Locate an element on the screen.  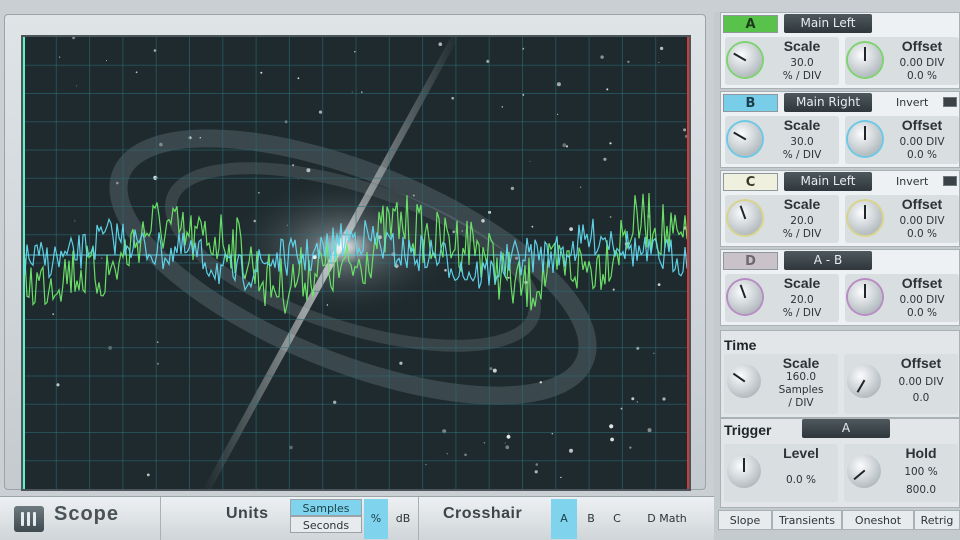
channel-c-toggle: C is located at coordinates (750, 182).